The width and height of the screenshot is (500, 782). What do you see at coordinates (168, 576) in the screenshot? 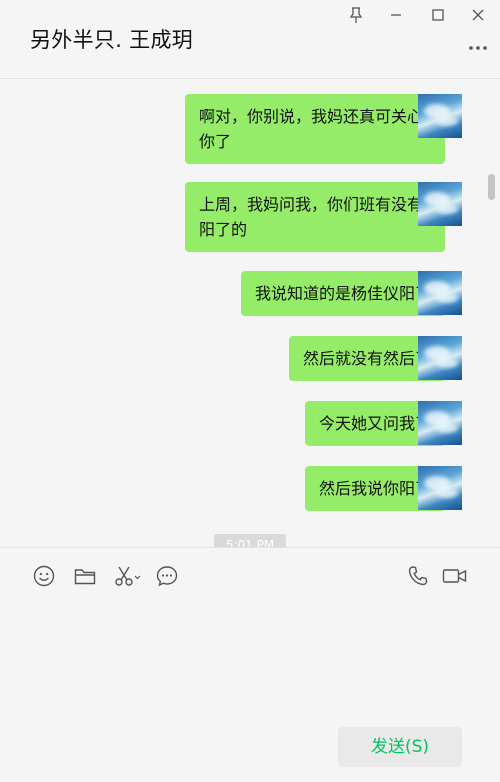
I see `chat-history-icon` at bounding box center [168, 576].